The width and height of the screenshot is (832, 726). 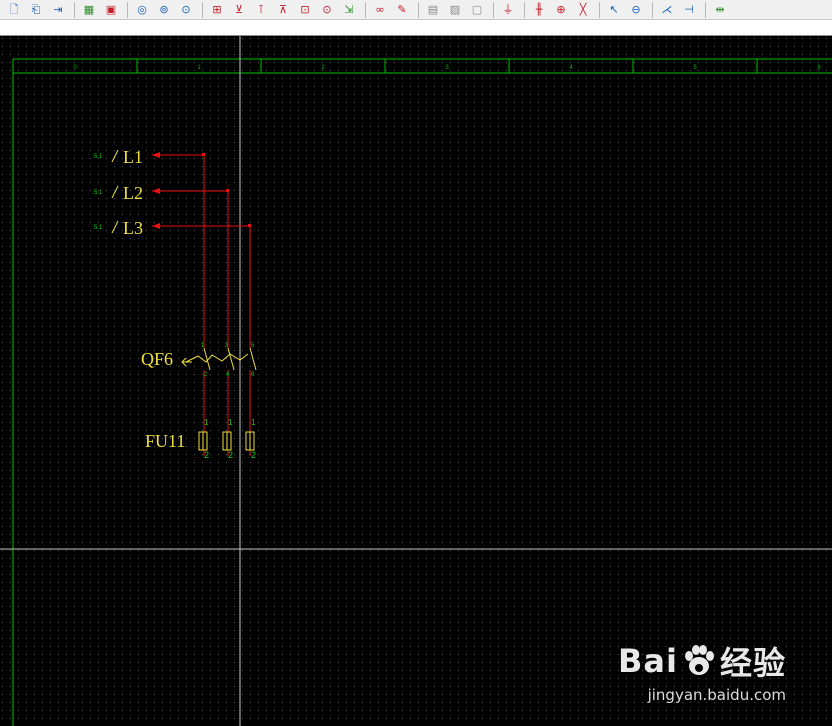 What do you see at coordinates (539, 10) in the screenshot?
I see `wire-break-icon: ╫` at bounding box center [539, 10].